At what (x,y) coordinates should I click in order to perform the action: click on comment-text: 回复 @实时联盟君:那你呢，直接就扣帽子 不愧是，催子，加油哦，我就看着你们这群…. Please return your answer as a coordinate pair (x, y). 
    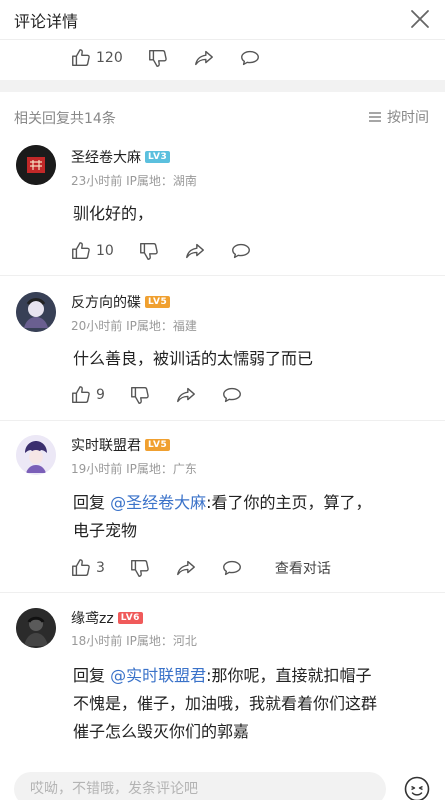
    Looking at the image, I should click on (250, 704).